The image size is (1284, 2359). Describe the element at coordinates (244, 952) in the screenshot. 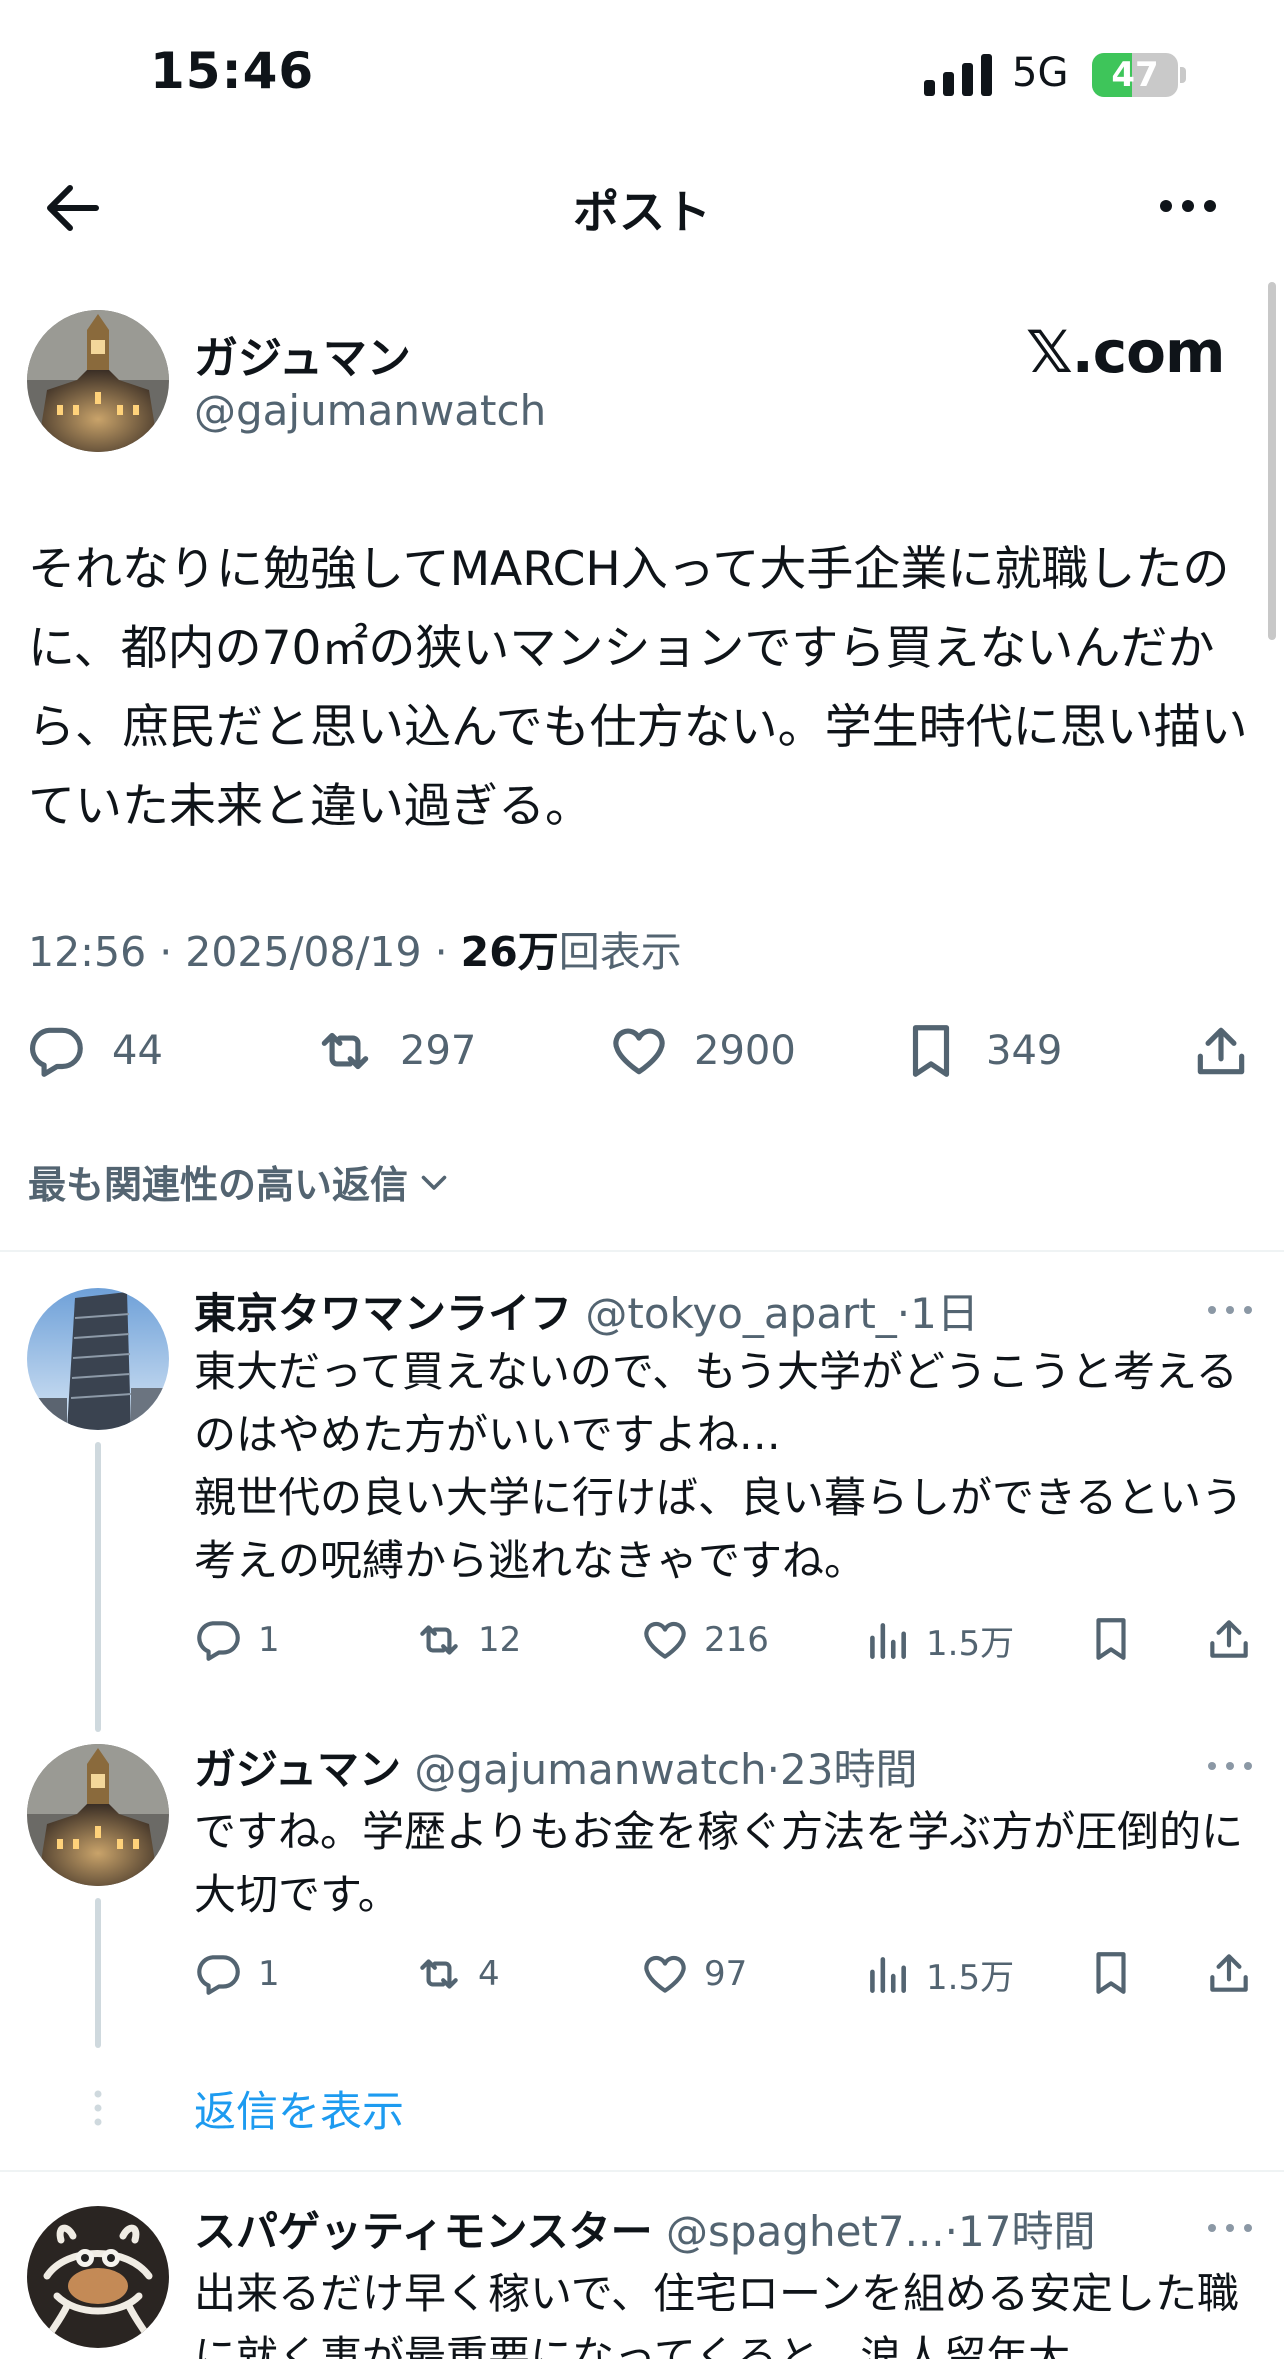

I see `post-timestamp: 12:56 · 2025/08/19 ·` at that location.